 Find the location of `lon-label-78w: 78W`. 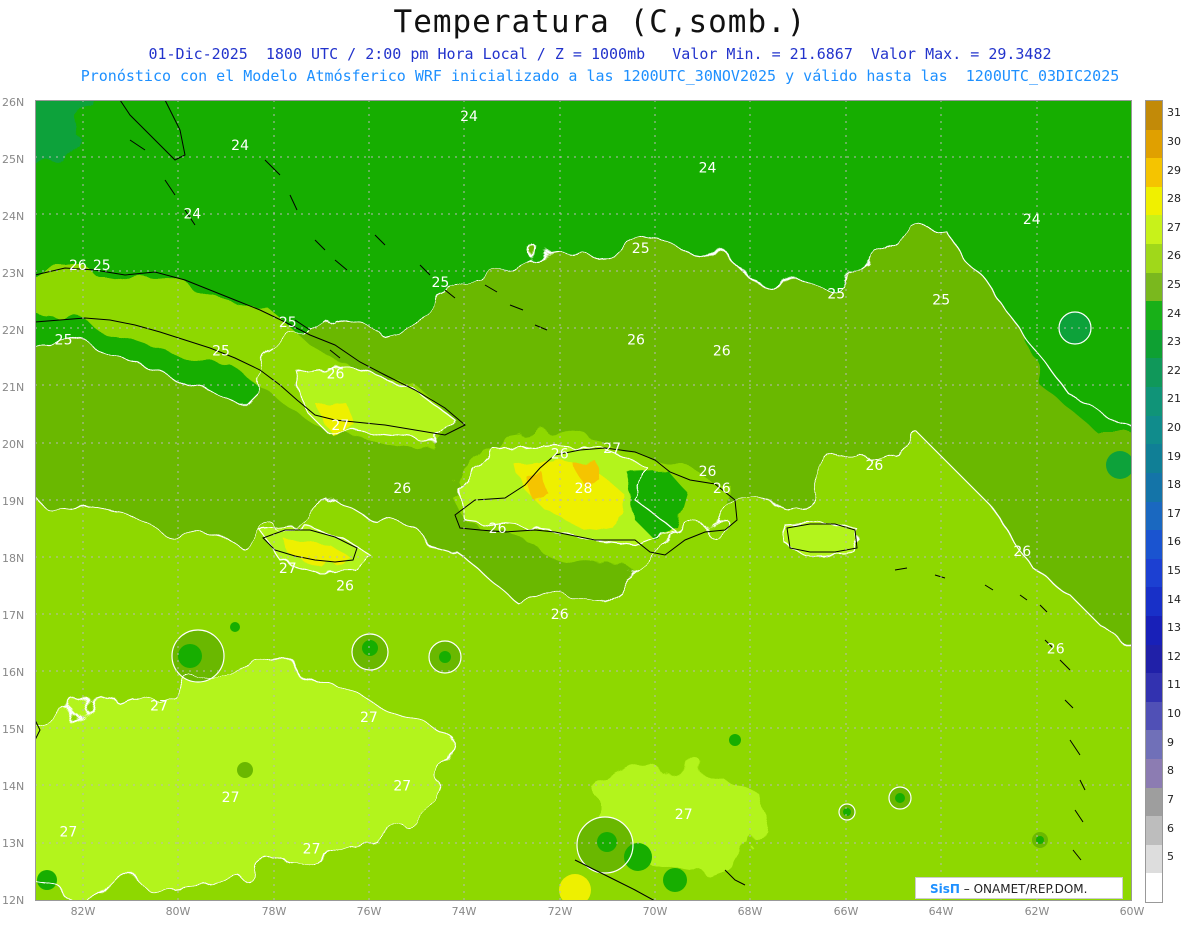

lon-label-78w: 78W is located at coordinates (274, 911).